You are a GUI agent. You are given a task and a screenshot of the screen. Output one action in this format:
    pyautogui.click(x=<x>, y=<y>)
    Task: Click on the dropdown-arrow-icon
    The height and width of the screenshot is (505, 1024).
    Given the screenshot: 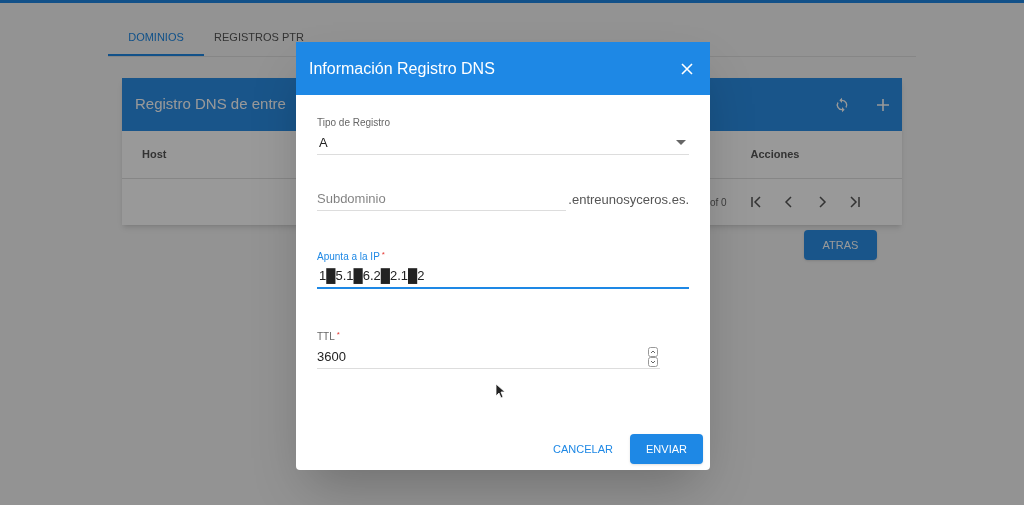 What is the action you would take?
    pyautogui.click(x=681, y=142)
    